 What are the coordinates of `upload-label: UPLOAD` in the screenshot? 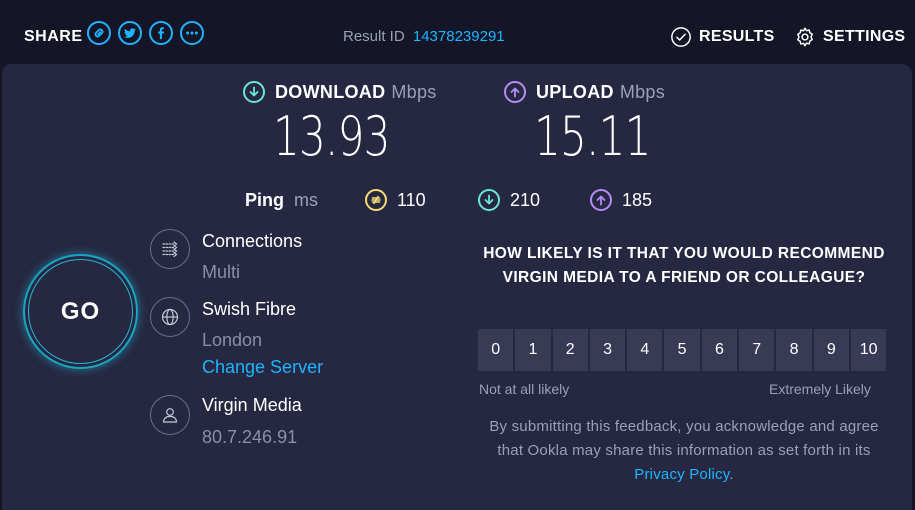 It's located at (575, 91).